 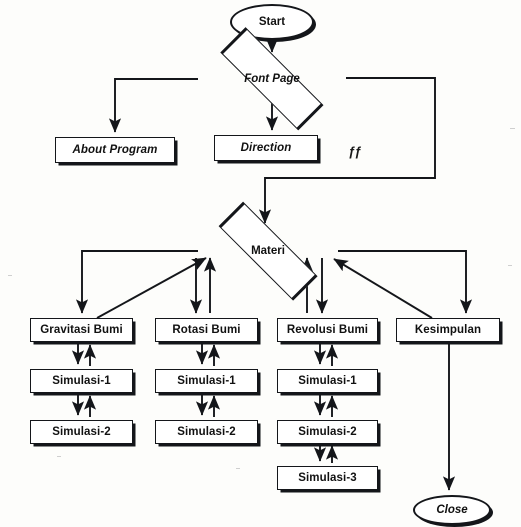 I want to click on node-kesimpulan: Kesimpulan, so click(x=448, y=330).